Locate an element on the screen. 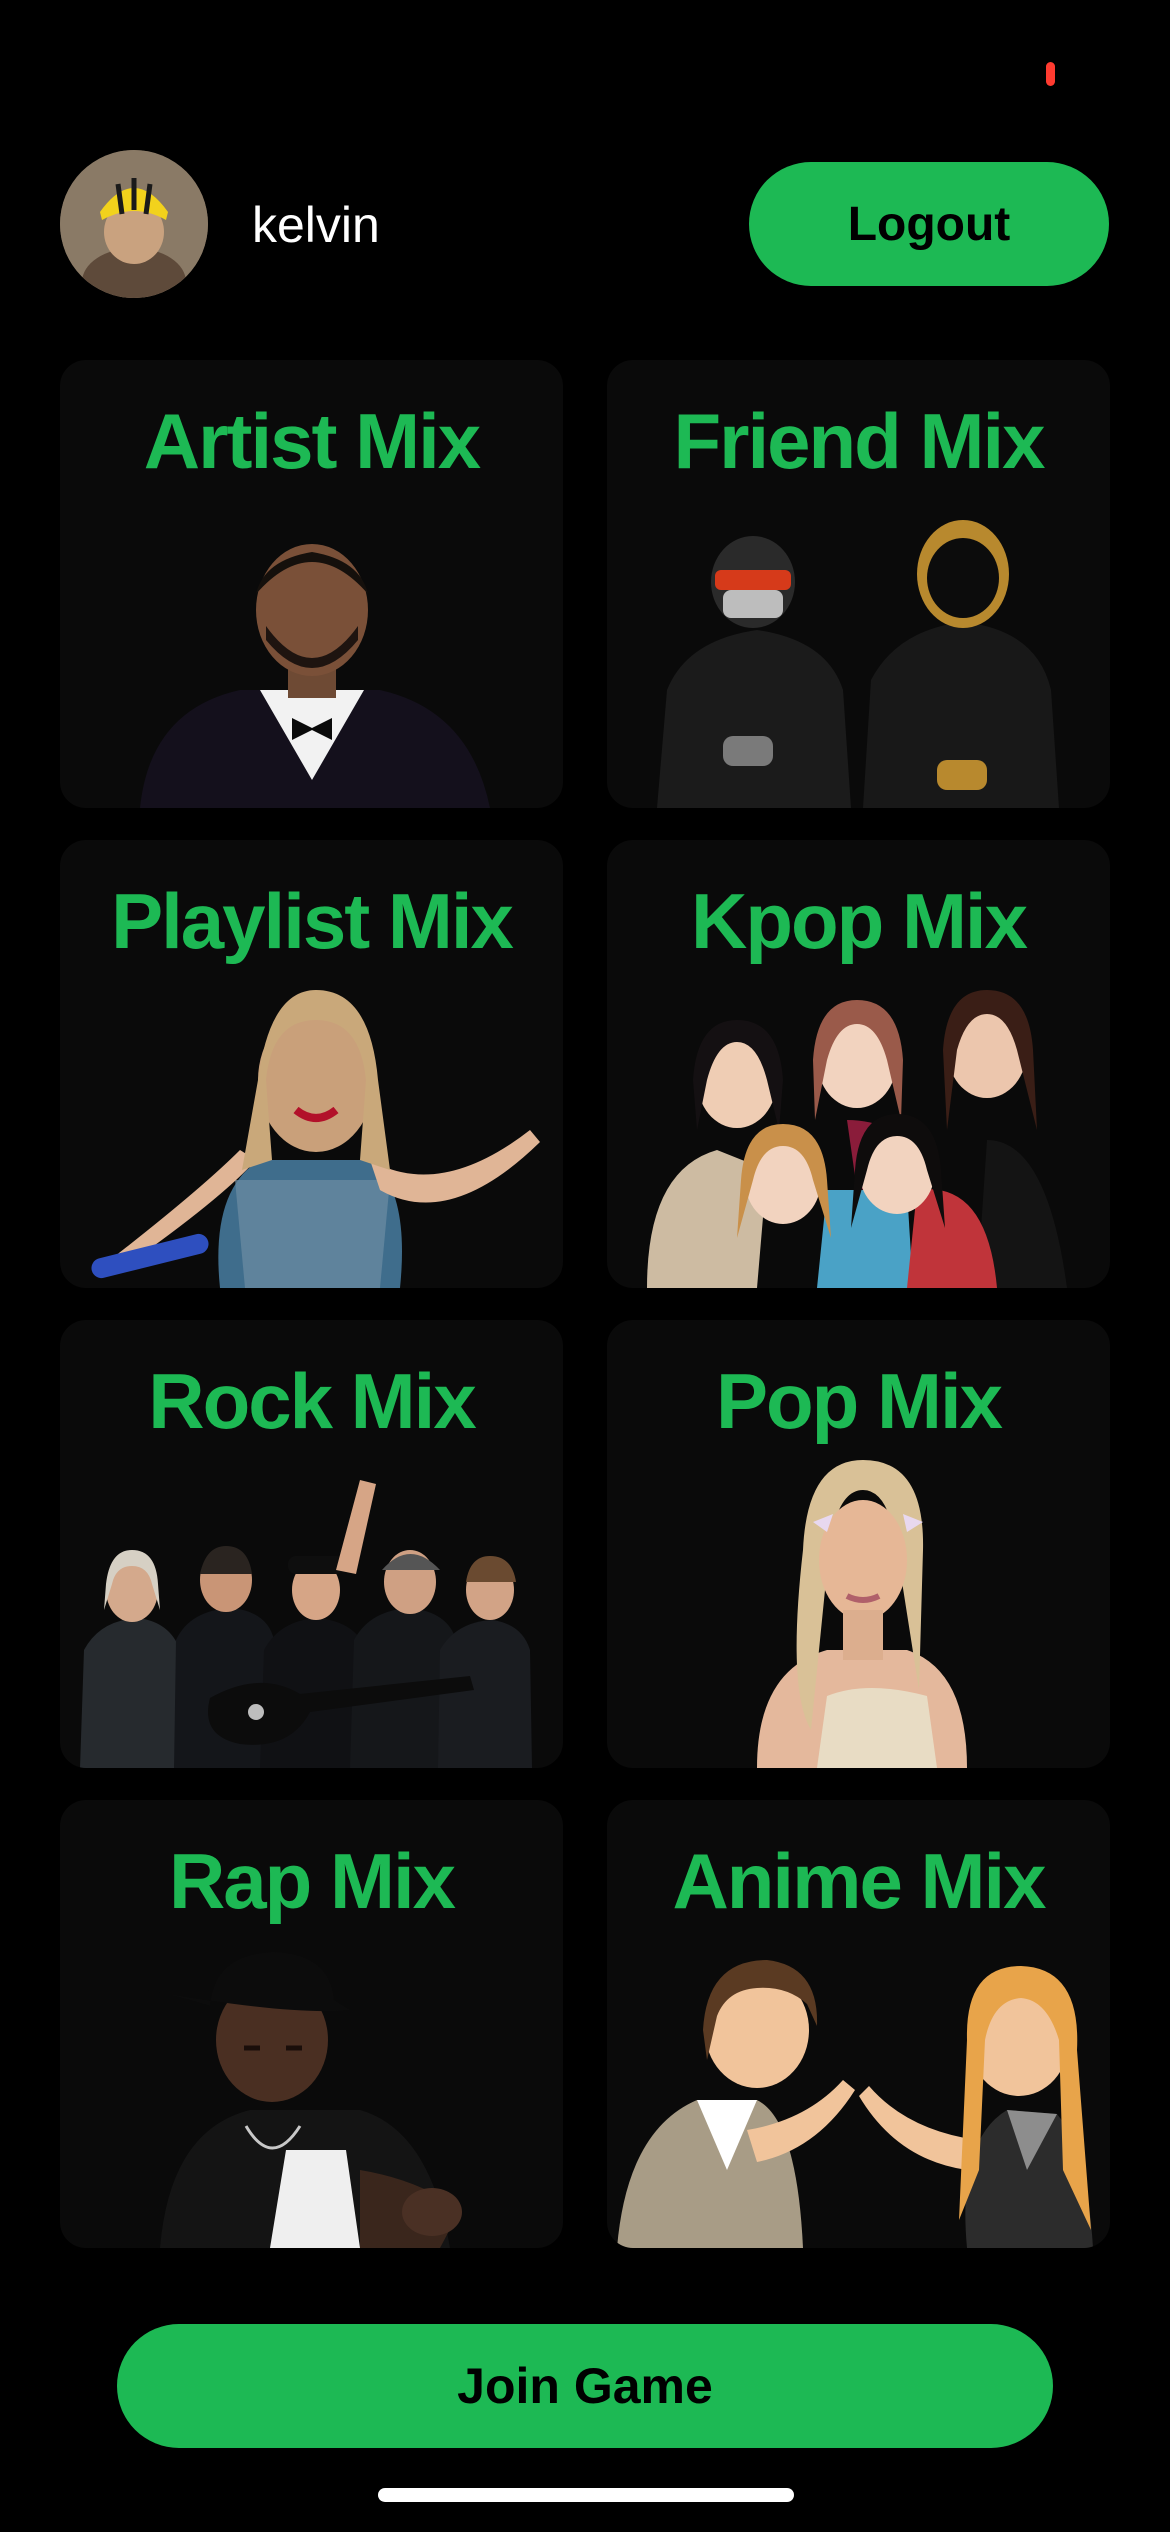 Image resolution: width=1170 pixels, height=2532 pixels. avatar-photo is located at coordinates (134, 224).